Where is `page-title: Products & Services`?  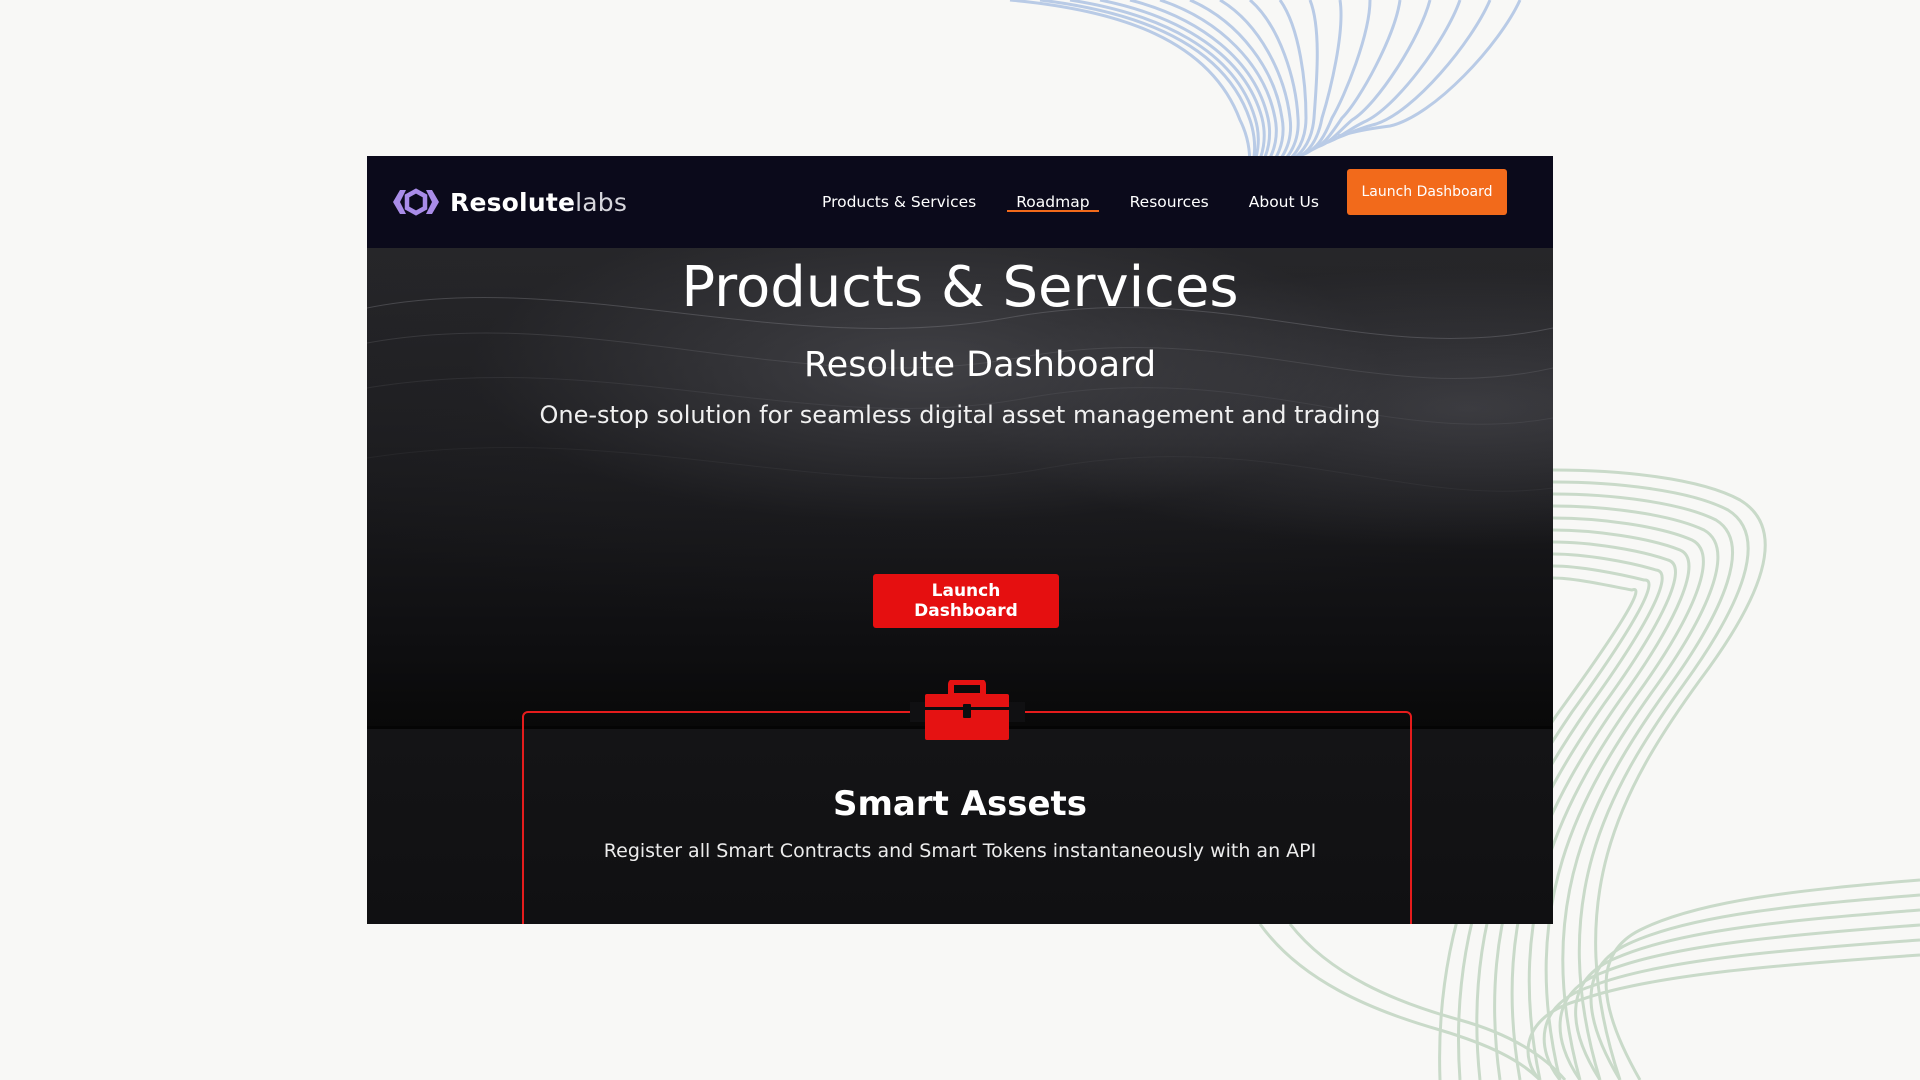 page-title: Products & Services is located at coordinates (960, 287).